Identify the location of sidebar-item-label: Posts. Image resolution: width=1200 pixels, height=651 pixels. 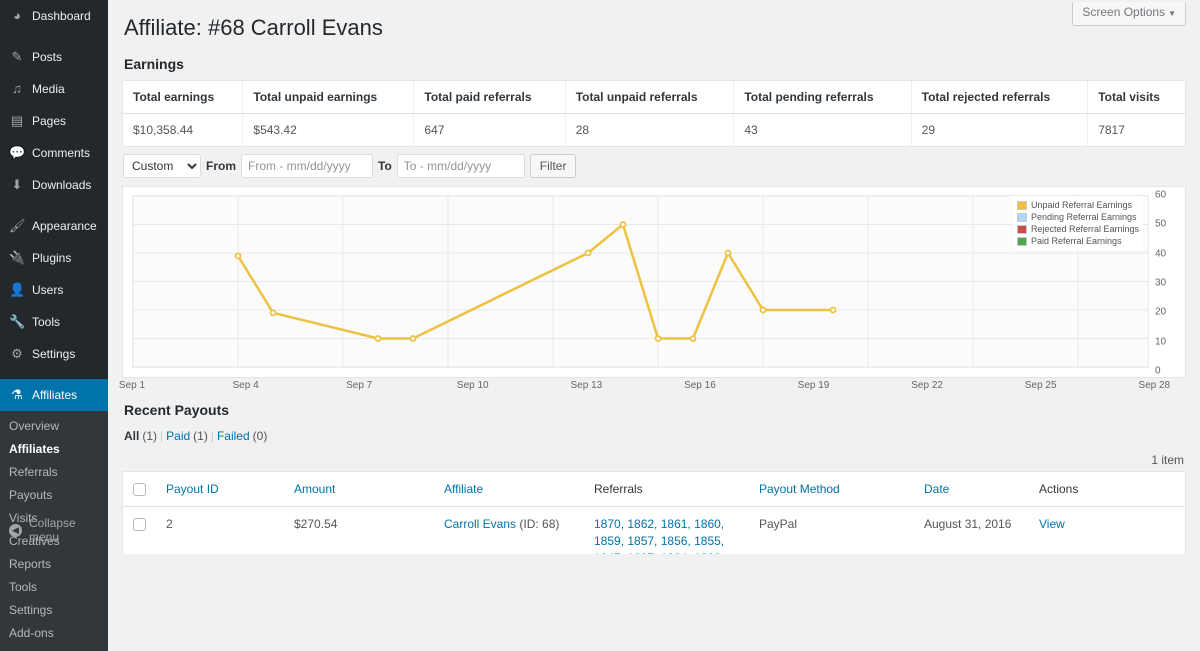
(47, 57).